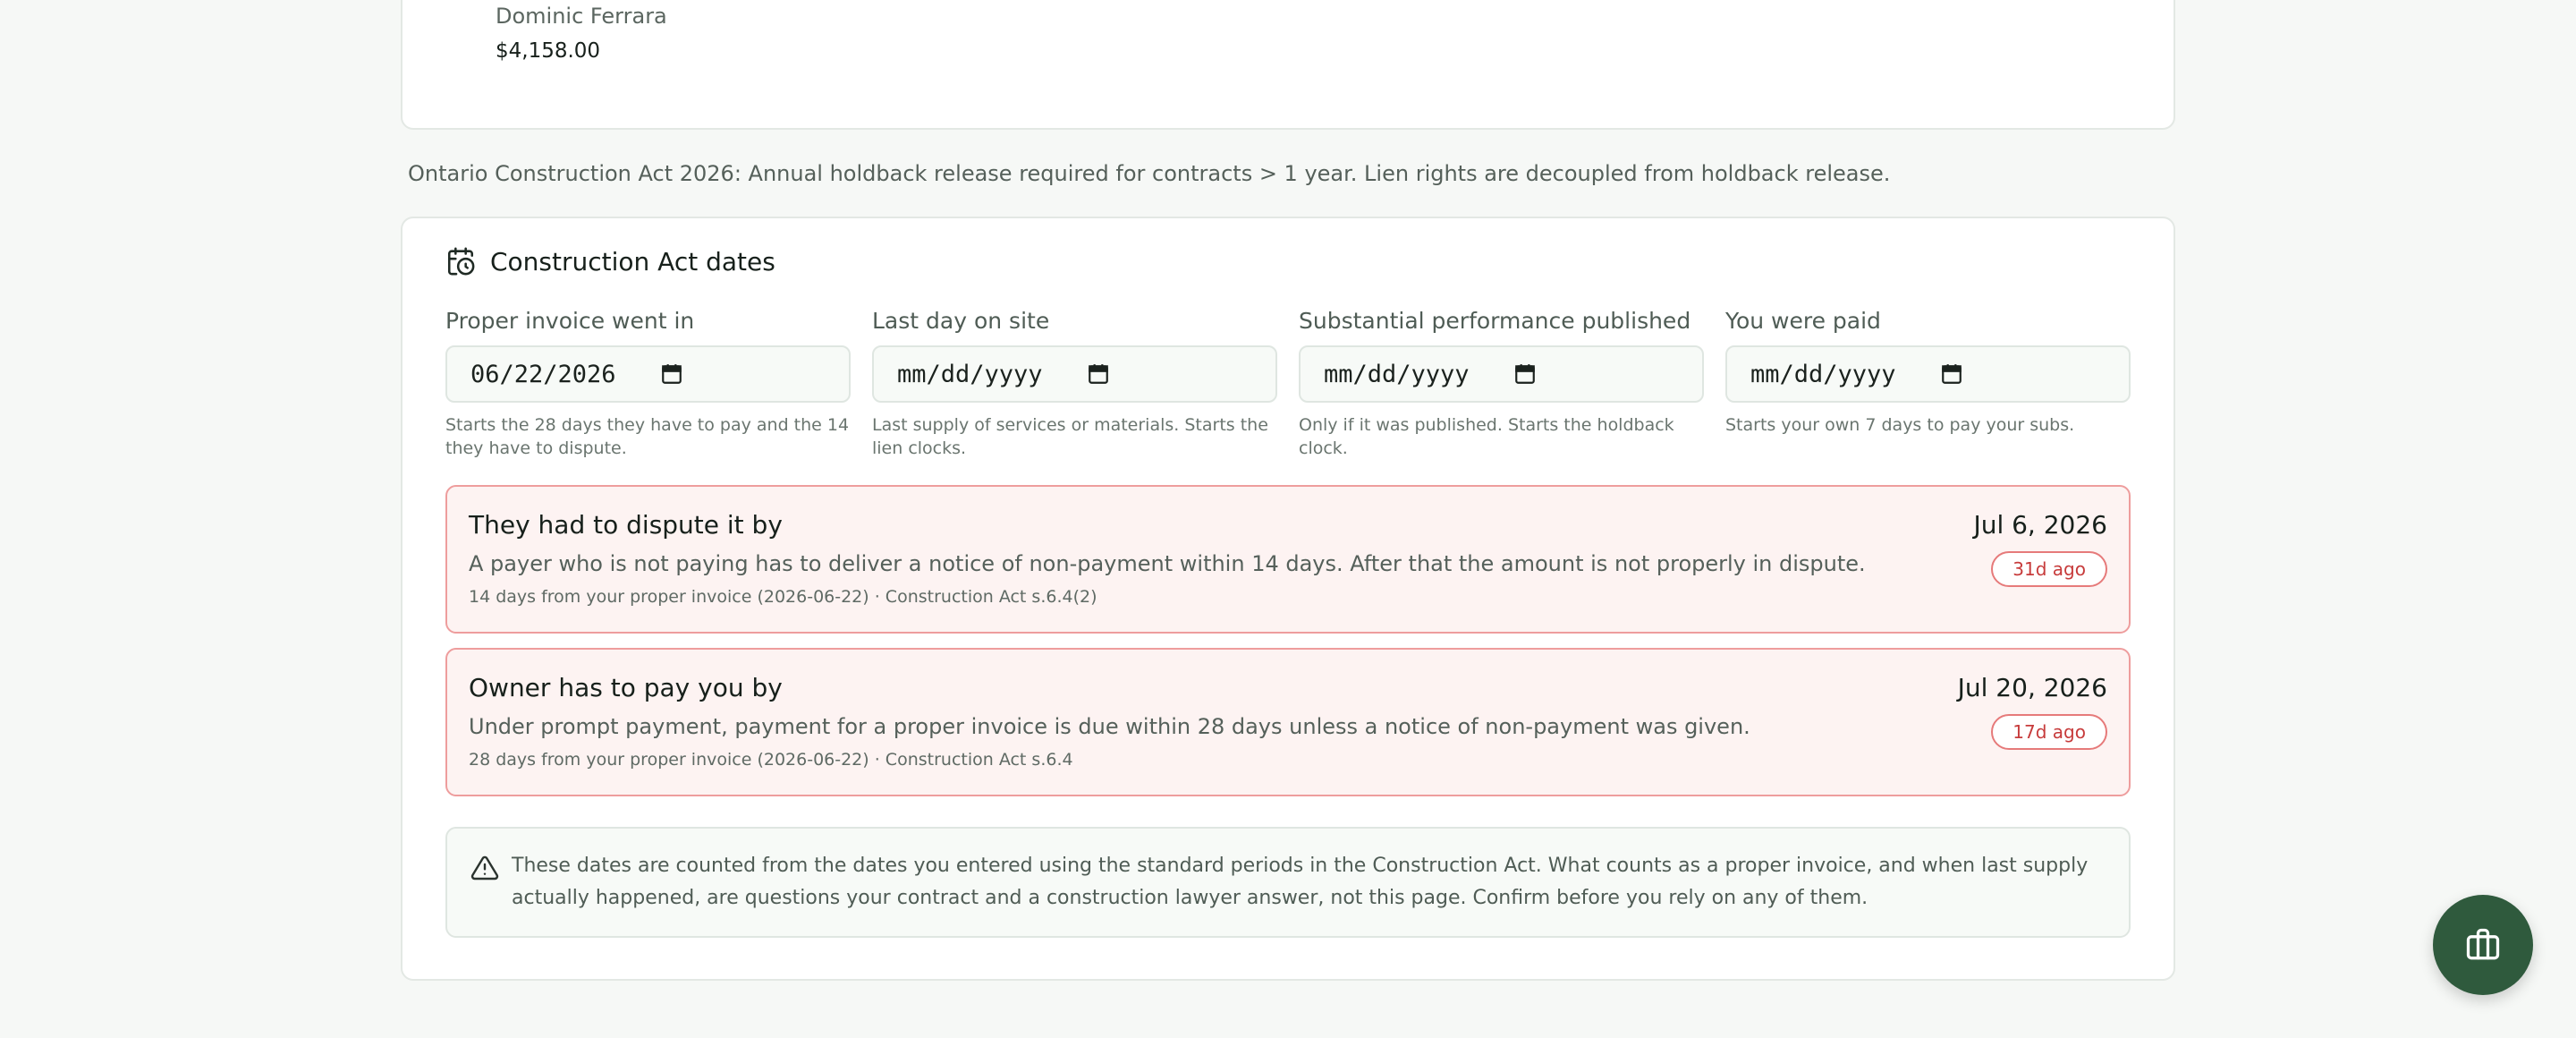 This screenshot has width=2576, height=1038. What do you see at coordinates (626, 687) in the screenshot?
I see `deadline-title: Owner has to pay you by` at bounding box center [626, 687].